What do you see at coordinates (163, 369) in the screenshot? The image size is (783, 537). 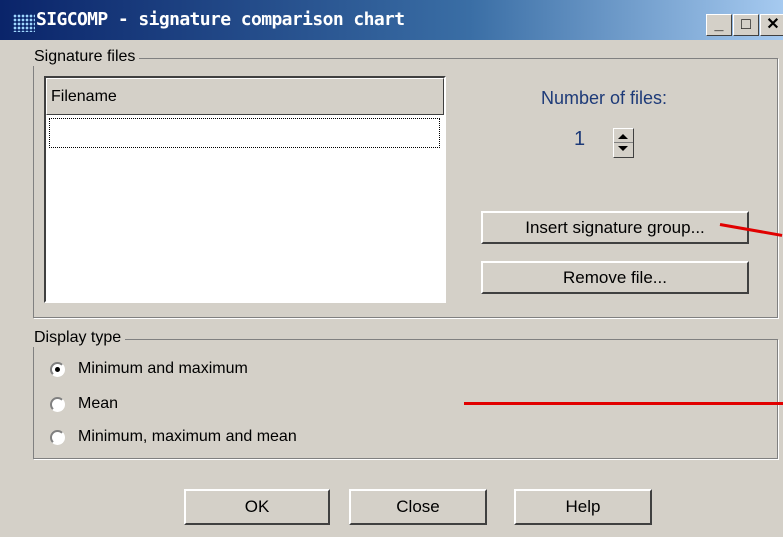 I see `radio-min-max-label: Minimum and maximum` at bounding box center [163, 369].